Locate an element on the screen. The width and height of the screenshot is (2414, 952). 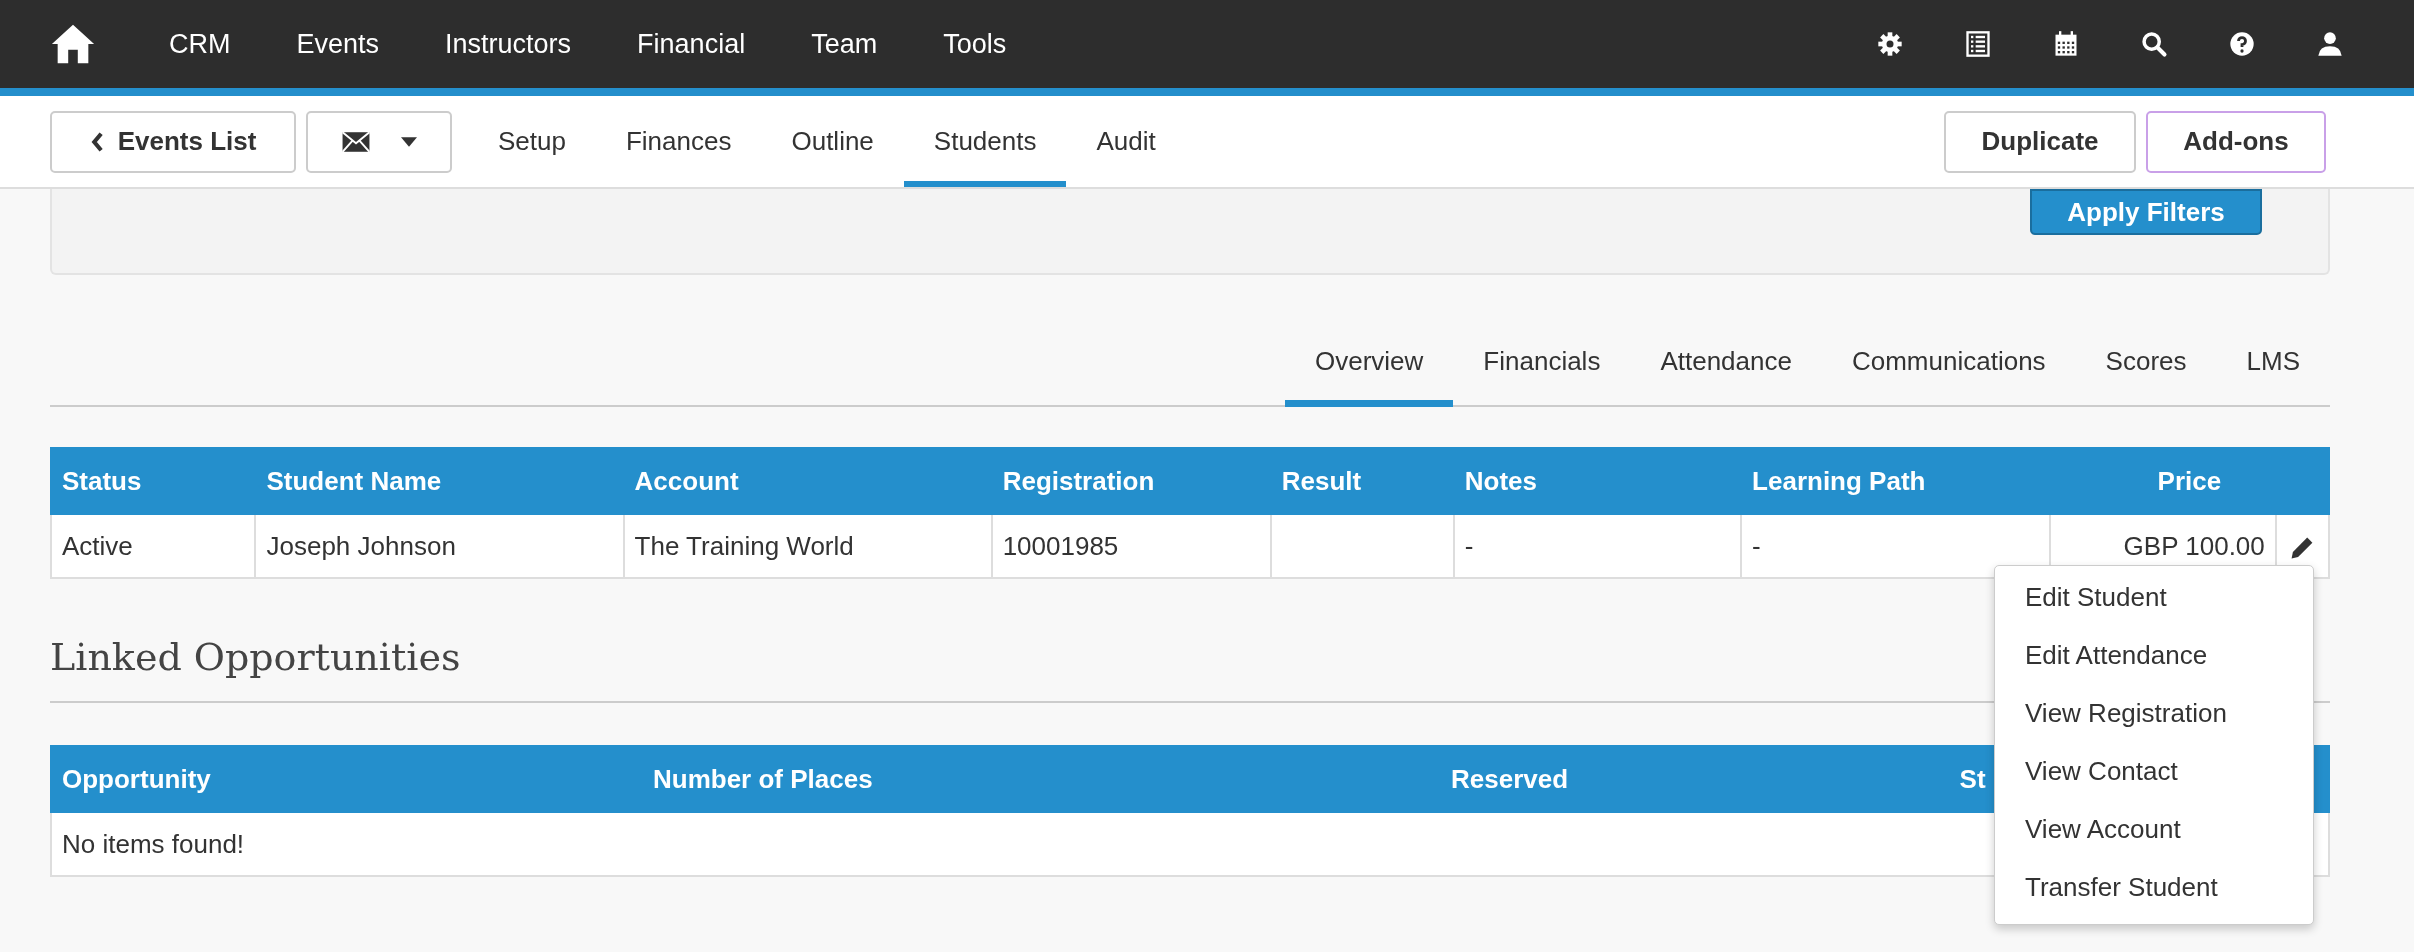
column-header: Result is located at coordinates (1362, 481).